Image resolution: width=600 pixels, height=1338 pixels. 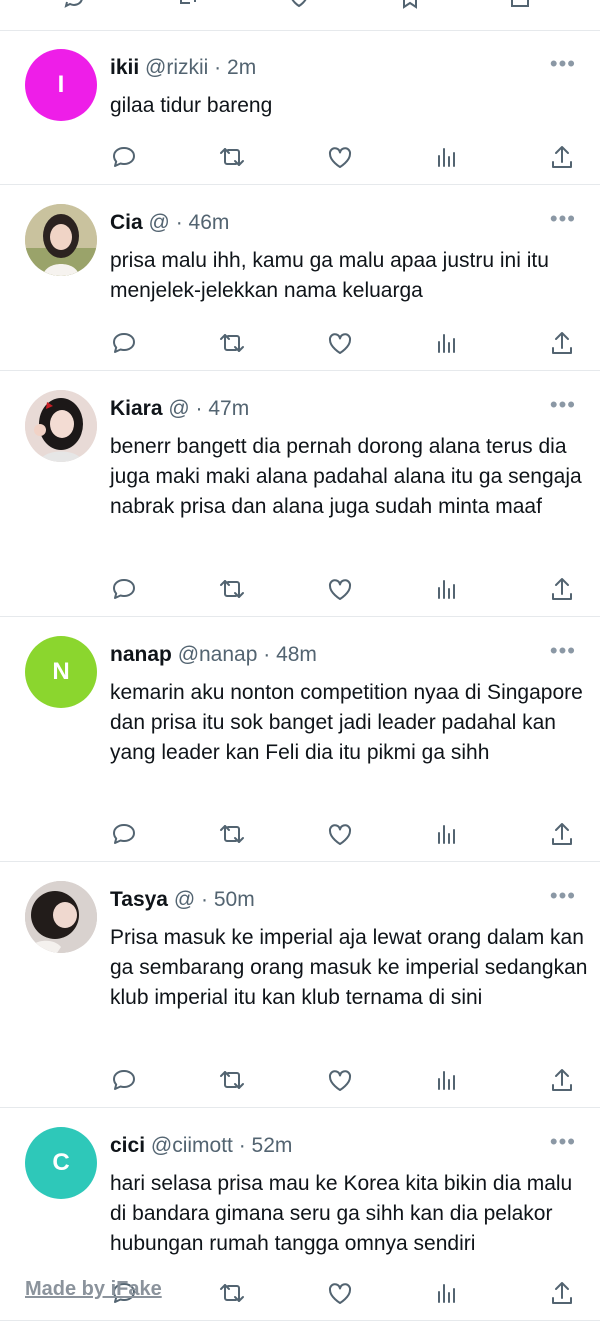 I want to click on tweet-header: Cia @ · 46m, so click(x=325, y=223).